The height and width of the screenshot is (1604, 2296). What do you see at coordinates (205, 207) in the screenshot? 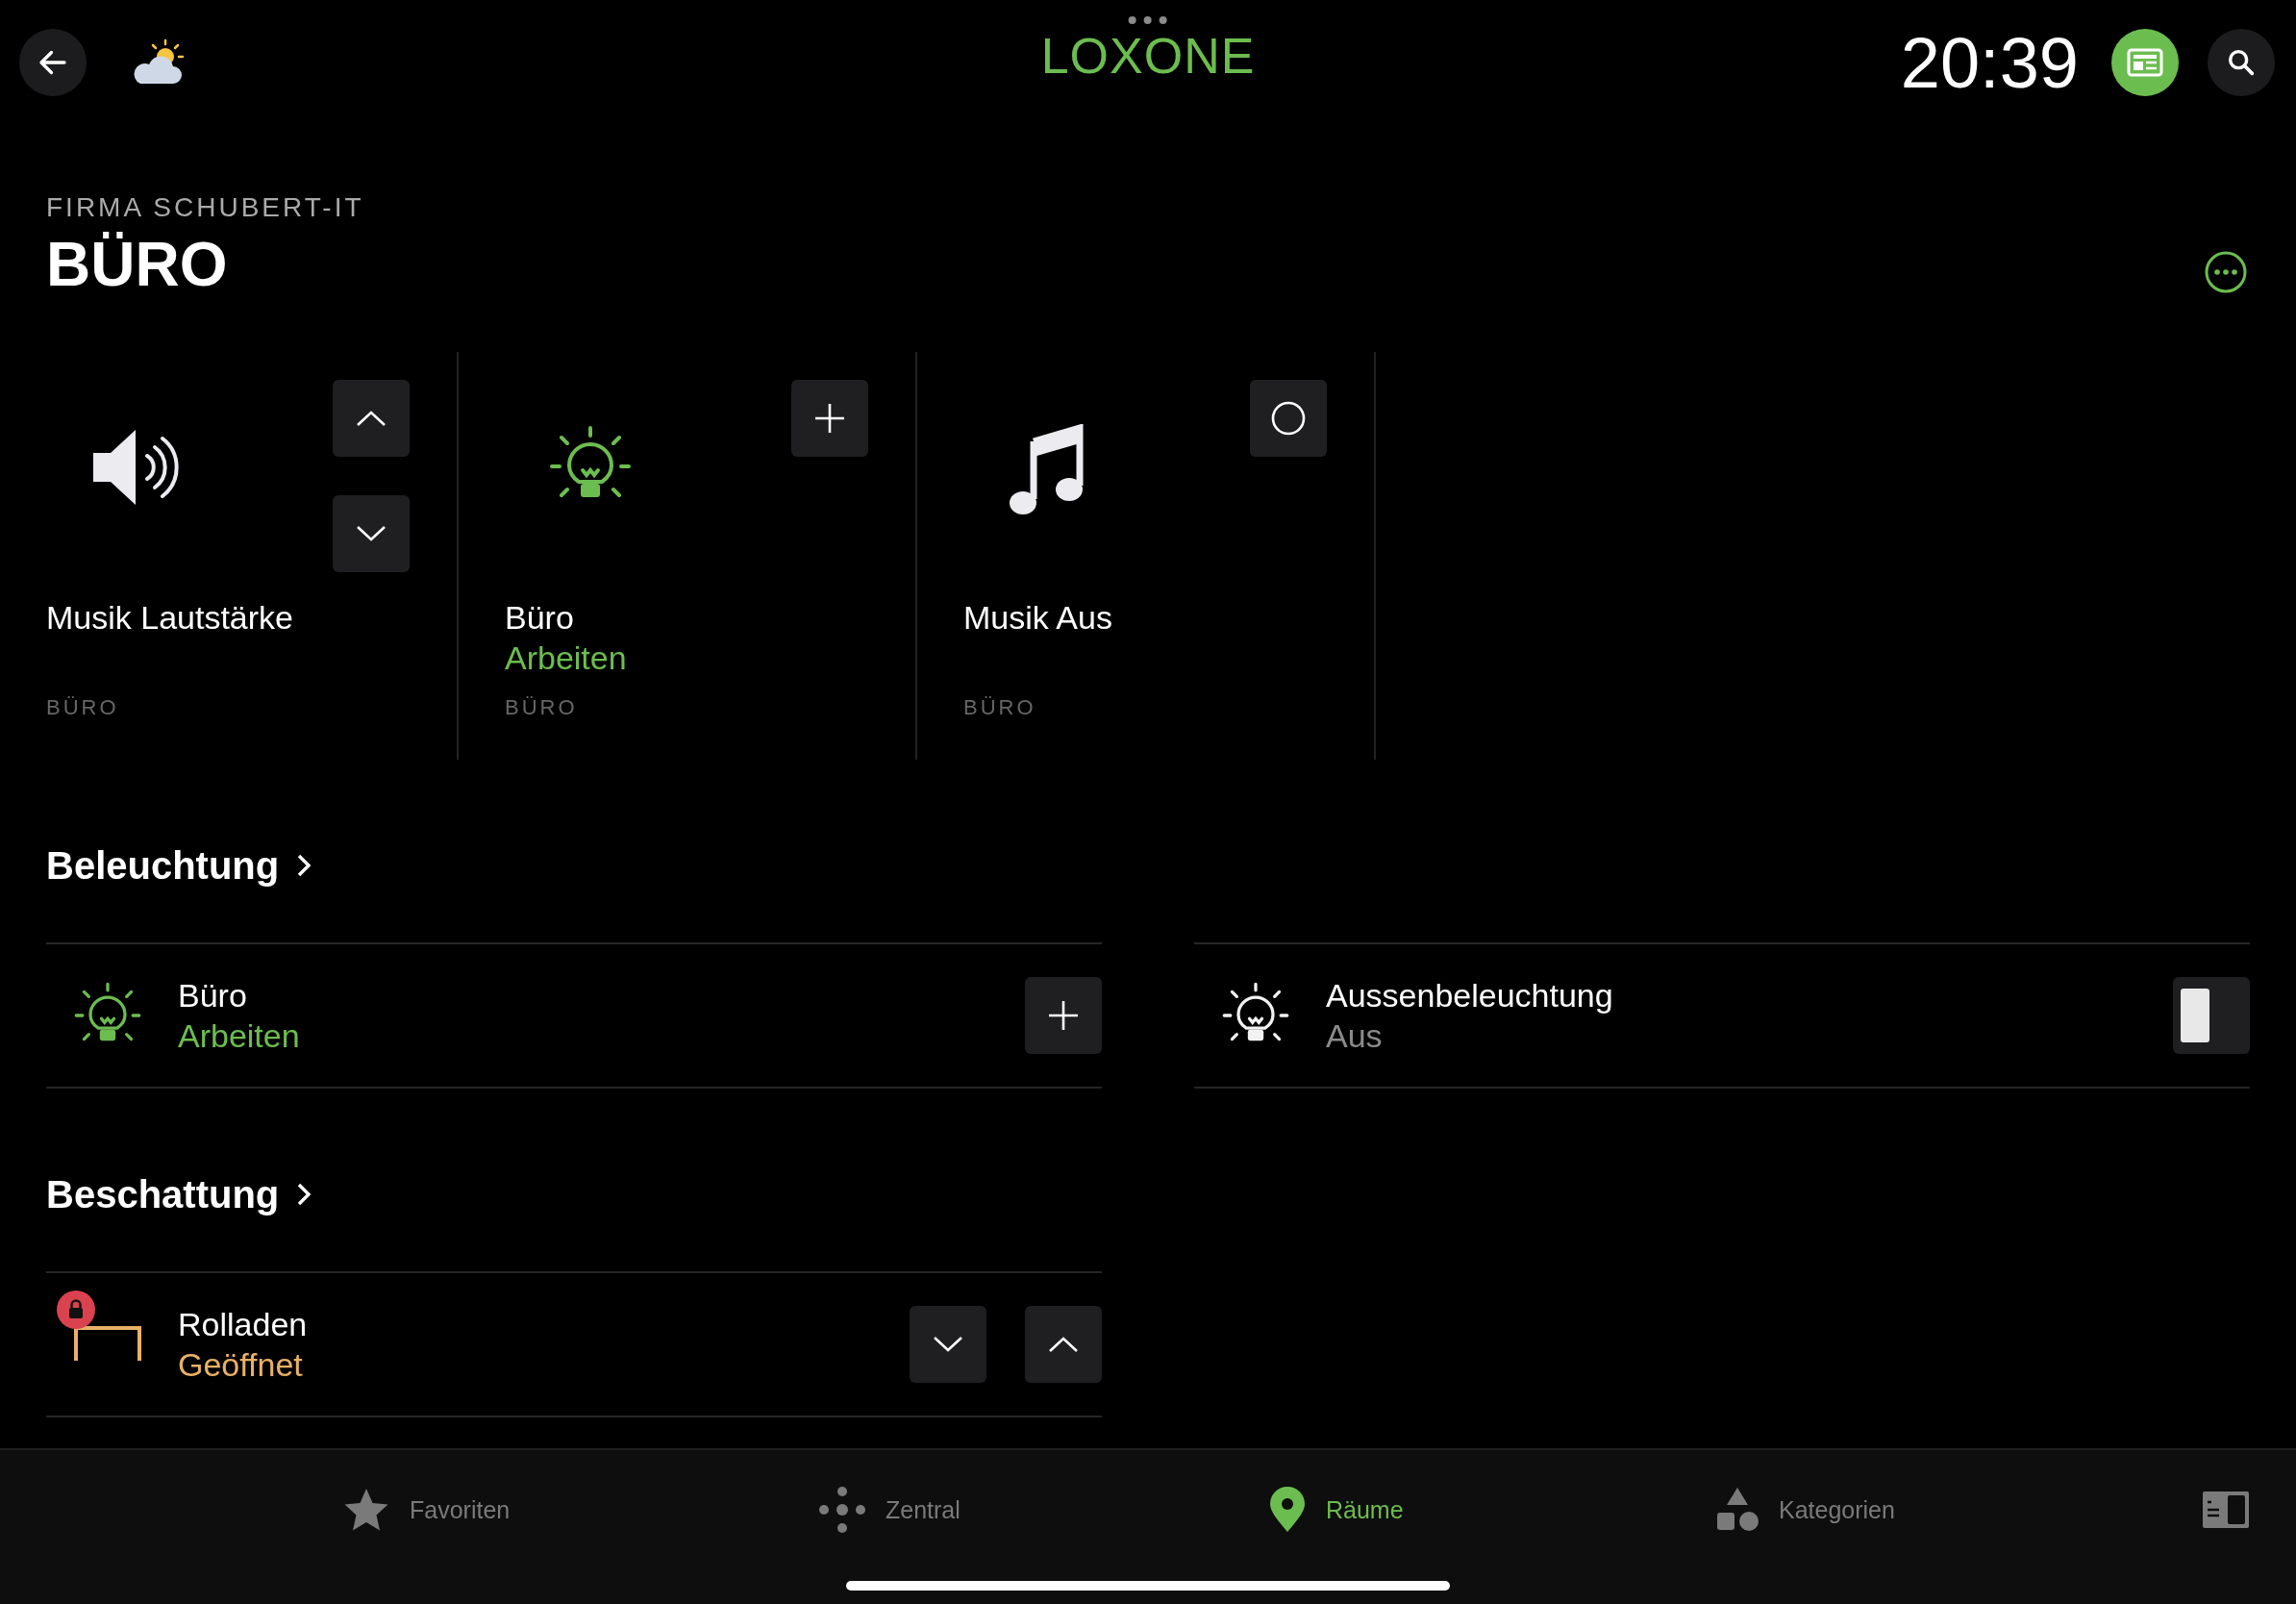
I see `location-label: FIRMA SCHUBERT-IT` at bounding box center [205, 207].